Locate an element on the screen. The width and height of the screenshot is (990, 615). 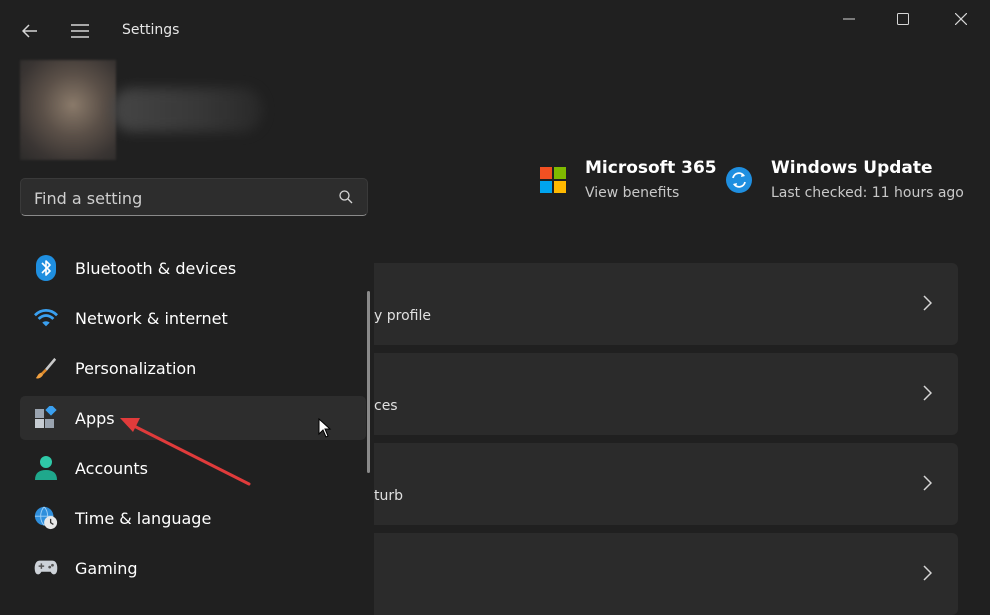
sidebar-item-time-language: Time & language is located at coordinates (193, 518).